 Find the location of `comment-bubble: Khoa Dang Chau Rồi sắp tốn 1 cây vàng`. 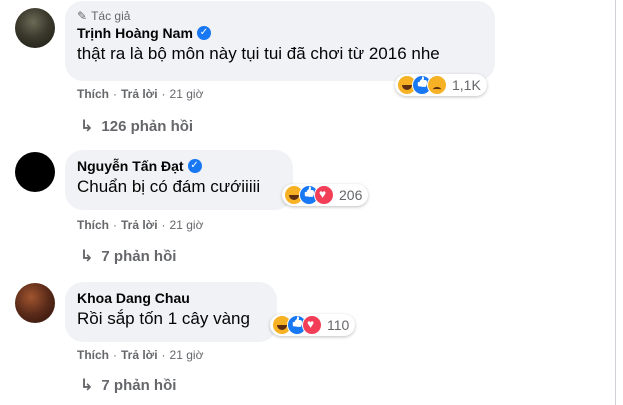

comment-bubble: Khoa Dang Chau Rồi sắp tốn 1 cây vàng is located at coordinates (171, 312).